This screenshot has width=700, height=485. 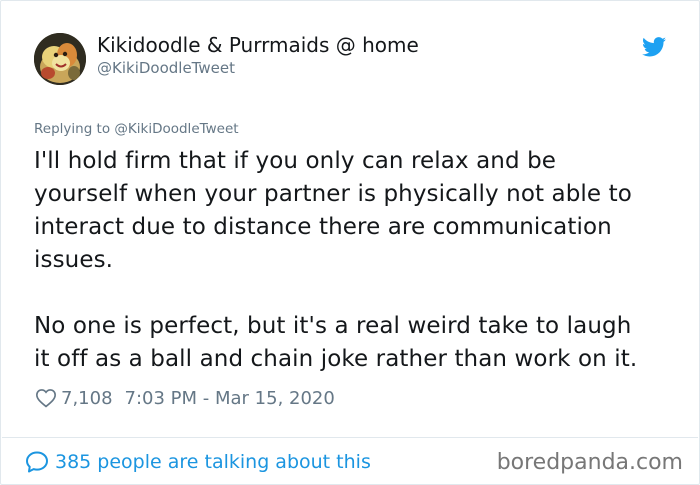 What do you see at coordinates (213, 462) in the screenshot?
I see `conversation-text: 385 people are talking about this` at bounding box center [213, 462].